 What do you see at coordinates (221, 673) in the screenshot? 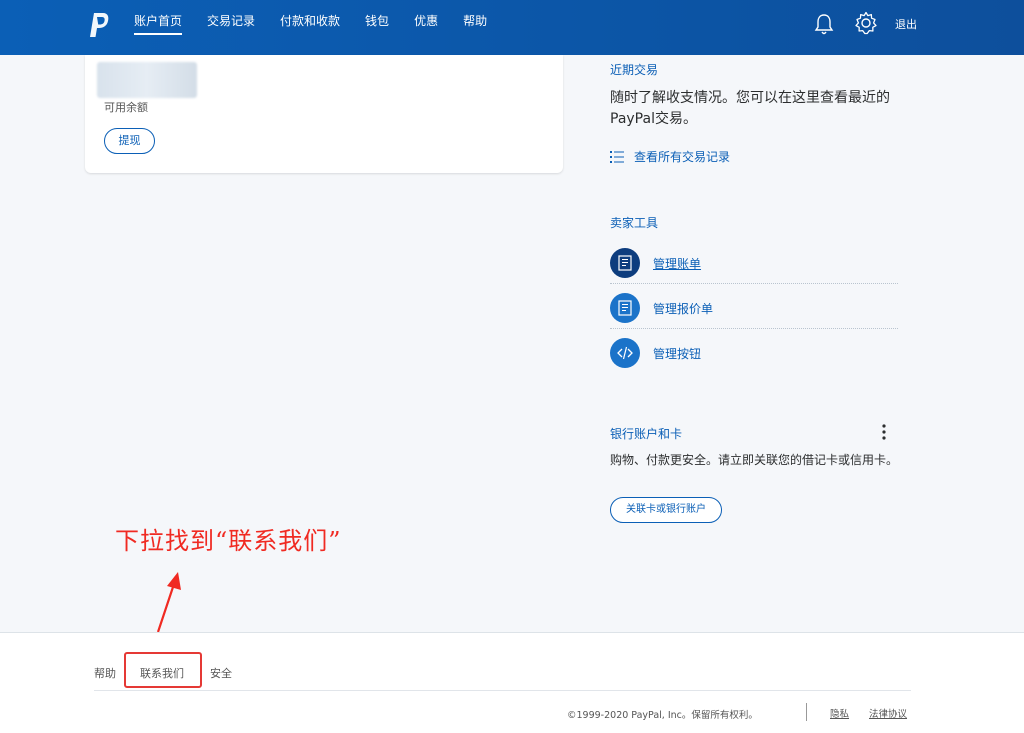
I see `footer-security-link: 安全` at bounding box center [221, 673].